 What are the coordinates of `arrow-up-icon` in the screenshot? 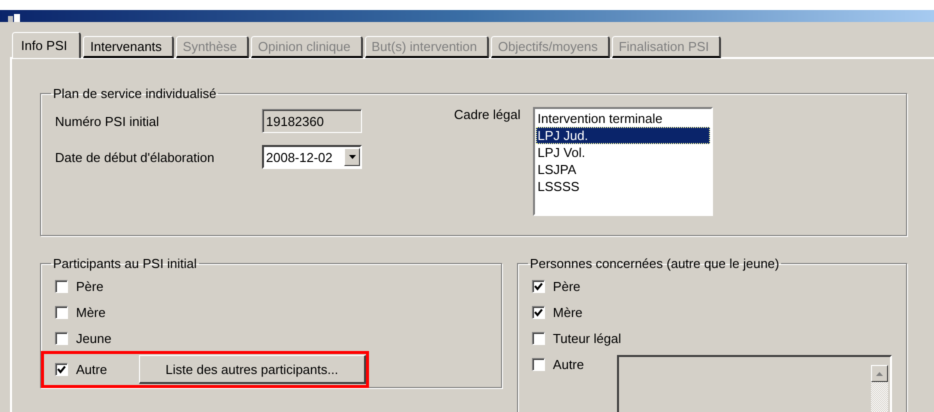 It's located at (879, 374).